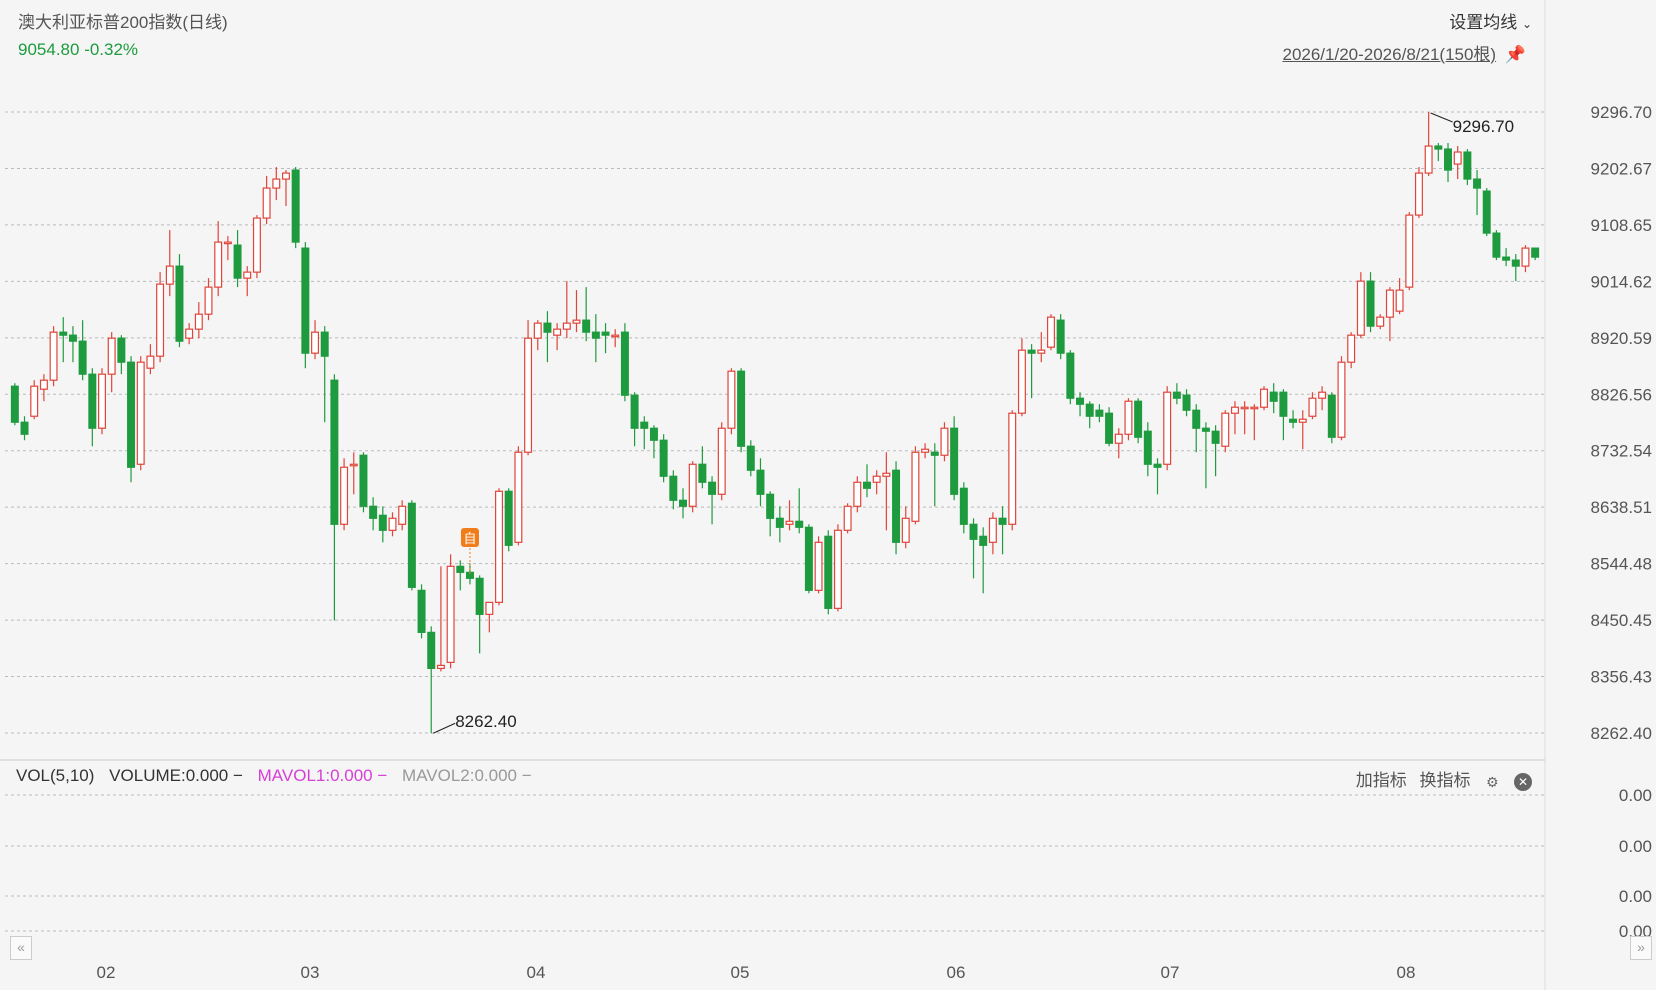  I want to click on double-chevron-left-icon: «, so click(21, 947).